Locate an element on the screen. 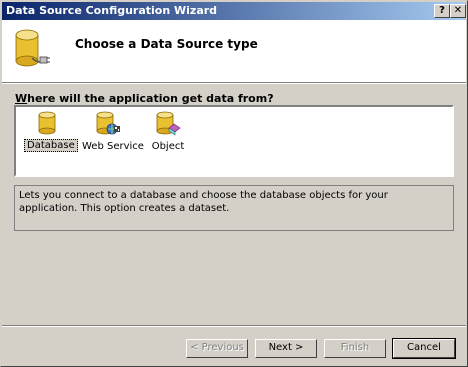  question-access-key: W is located at coordinates (21, 98).